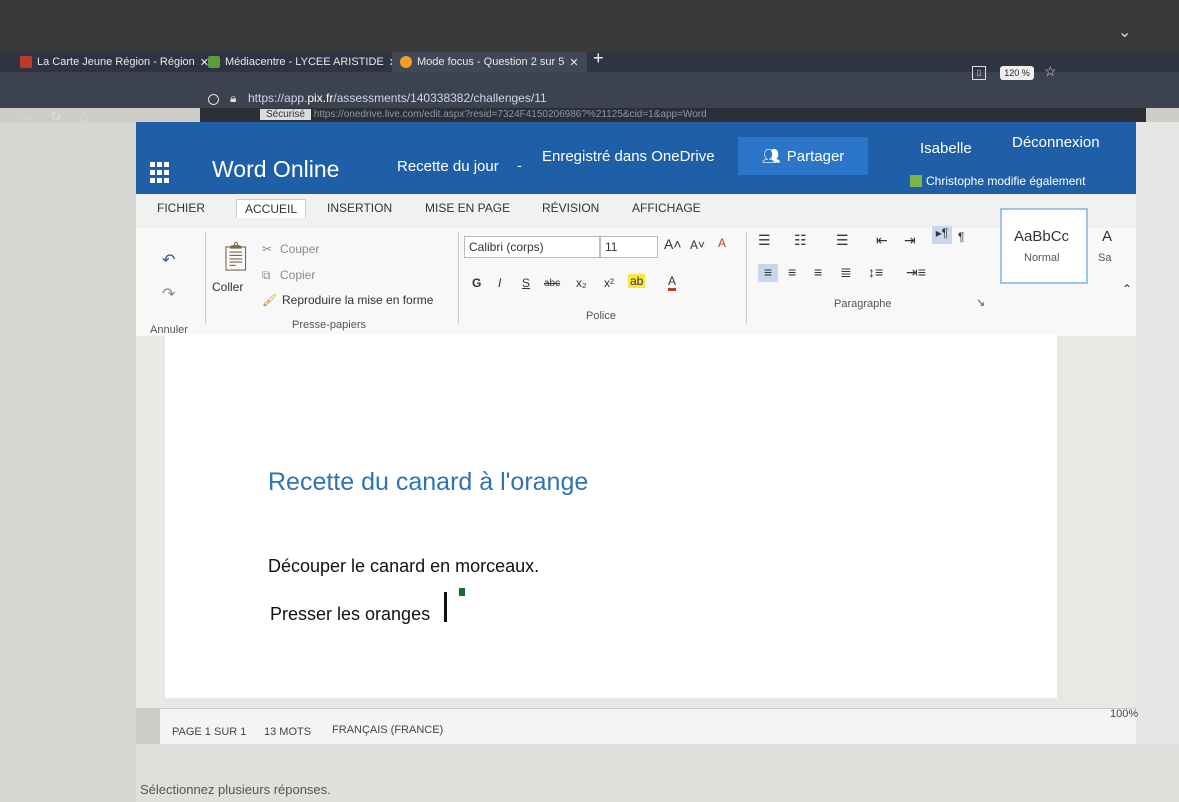 Image resolution: width=1179 pixels, height=802 pixels. Describe the element at coordinates (961, 237) in the screenshot. I see `pilcrow-icon: ¶` at that location.